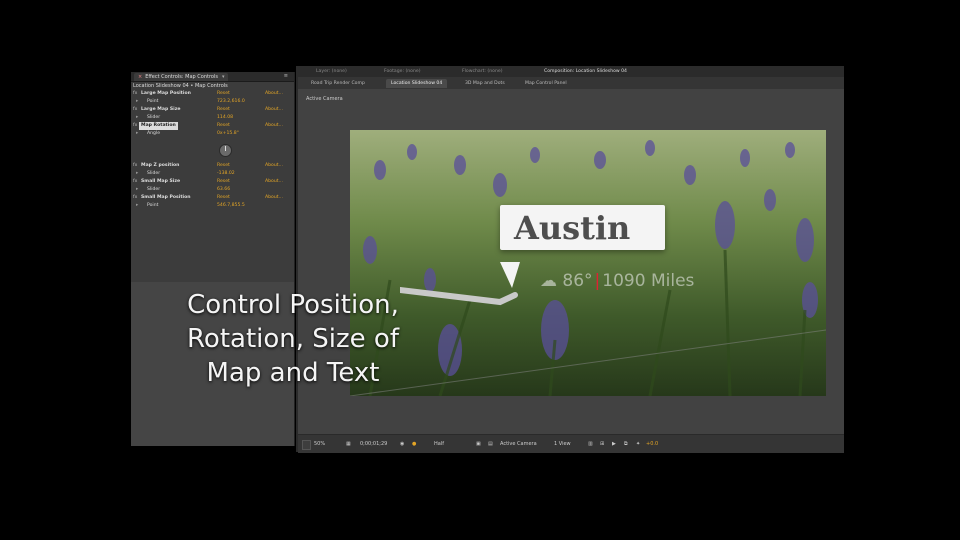 The width and height of the screenshot is (960, 540). What do you see at coordinates (212, 206) in the screenshot?
I see `parameter-row: ▸ Point 546.7,855.5` at bounding box center [212, 206].